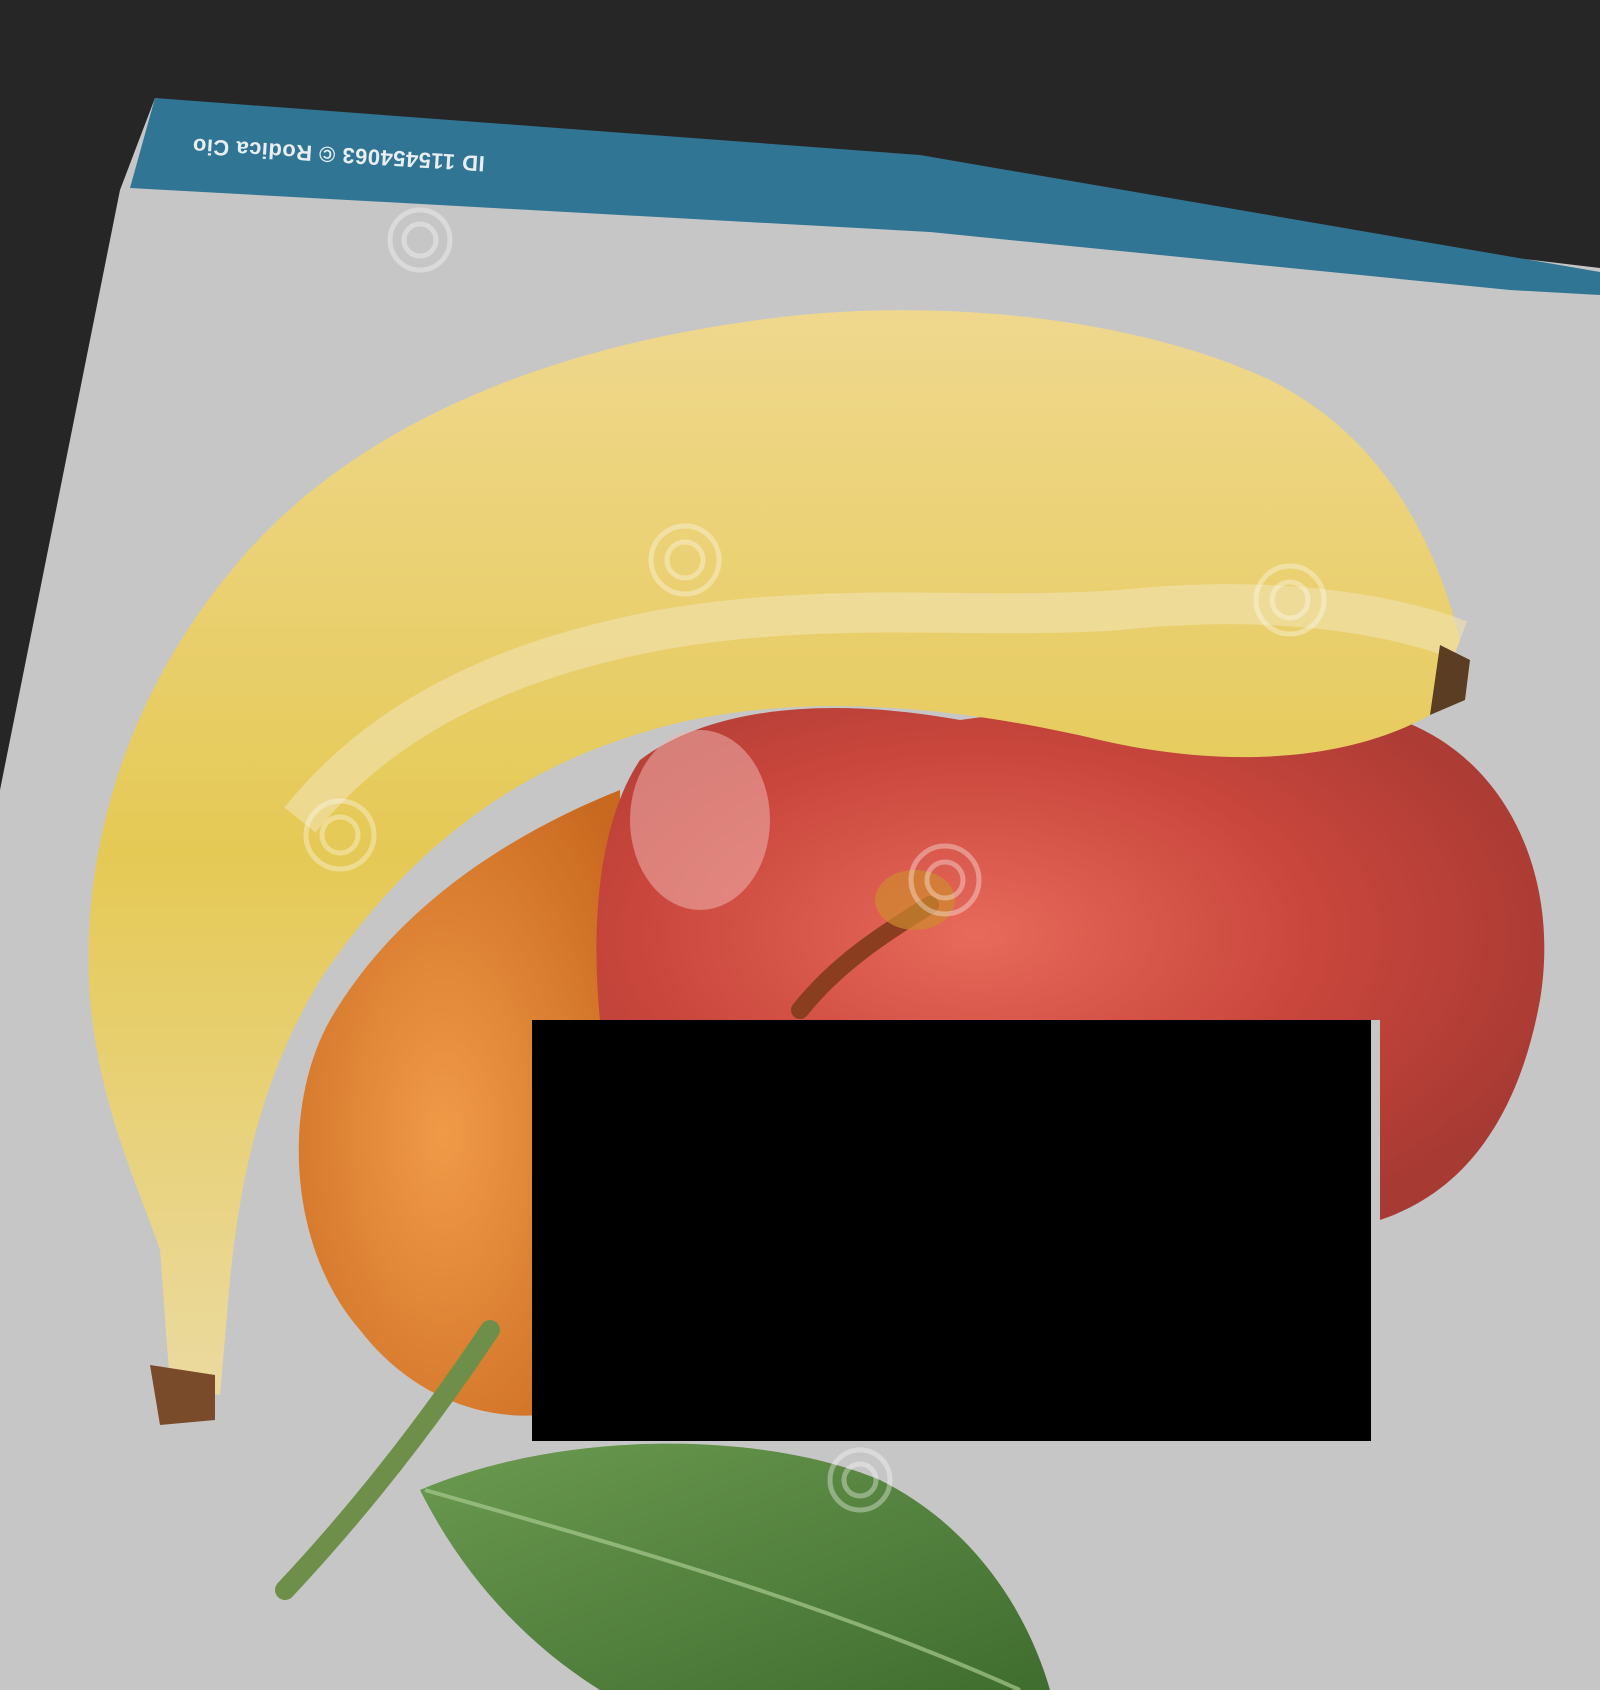  I want to click on redaction-box, so click(951, 1230).